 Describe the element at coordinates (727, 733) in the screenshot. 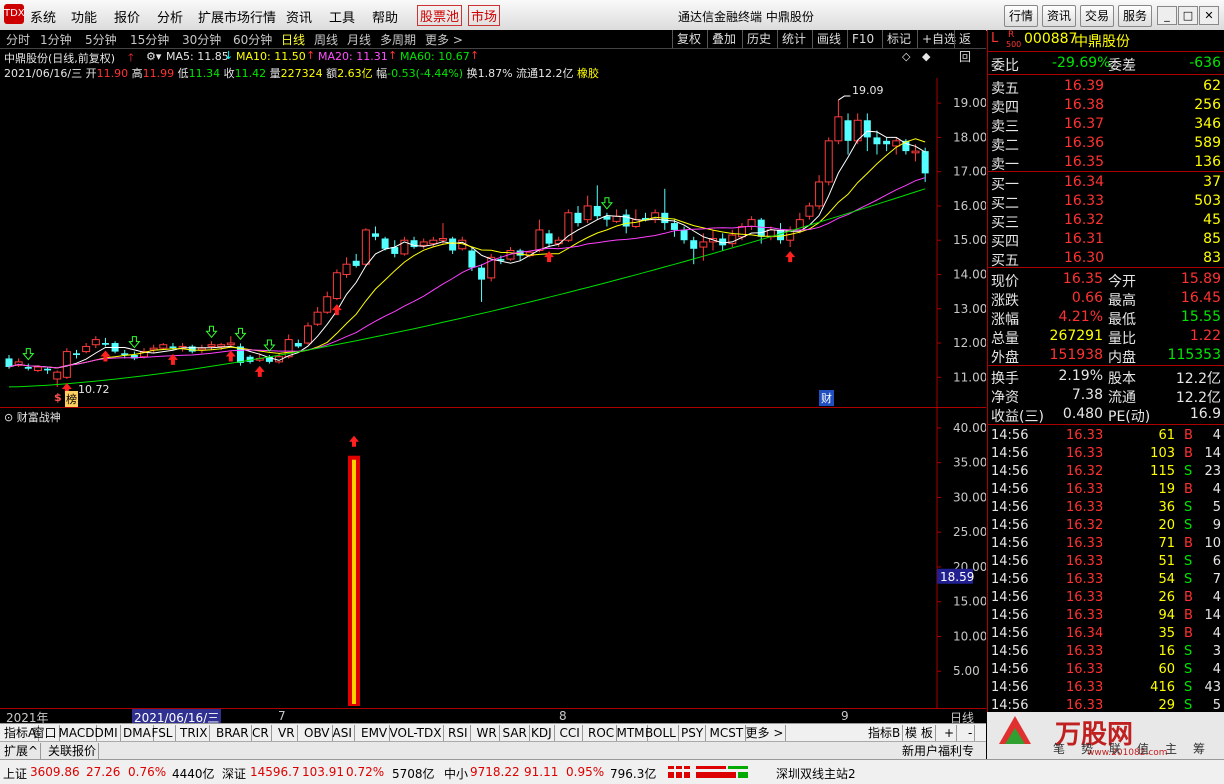

I see `indicator-tab: MCST` at that location.